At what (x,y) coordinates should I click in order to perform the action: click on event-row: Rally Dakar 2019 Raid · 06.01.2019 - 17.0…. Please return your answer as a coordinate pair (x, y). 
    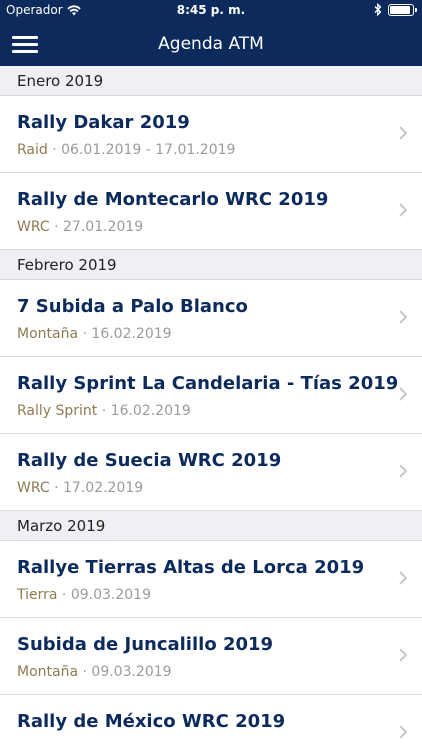
    Looking at the image, I should click on (211, 134).